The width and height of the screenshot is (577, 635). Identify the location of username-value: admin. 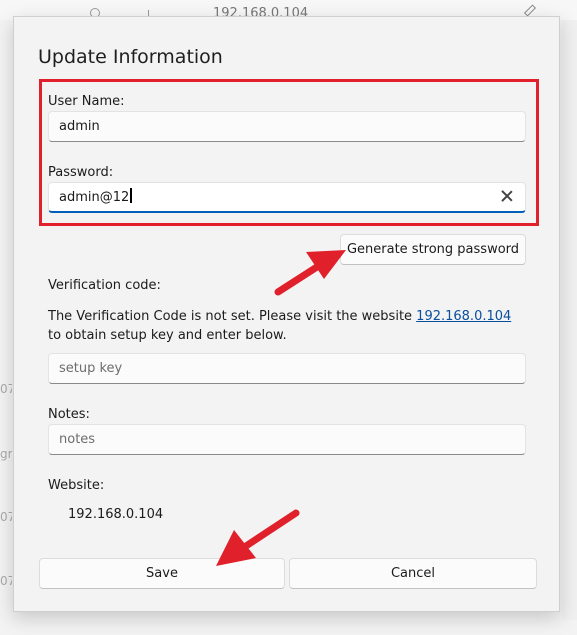
(79, 126).